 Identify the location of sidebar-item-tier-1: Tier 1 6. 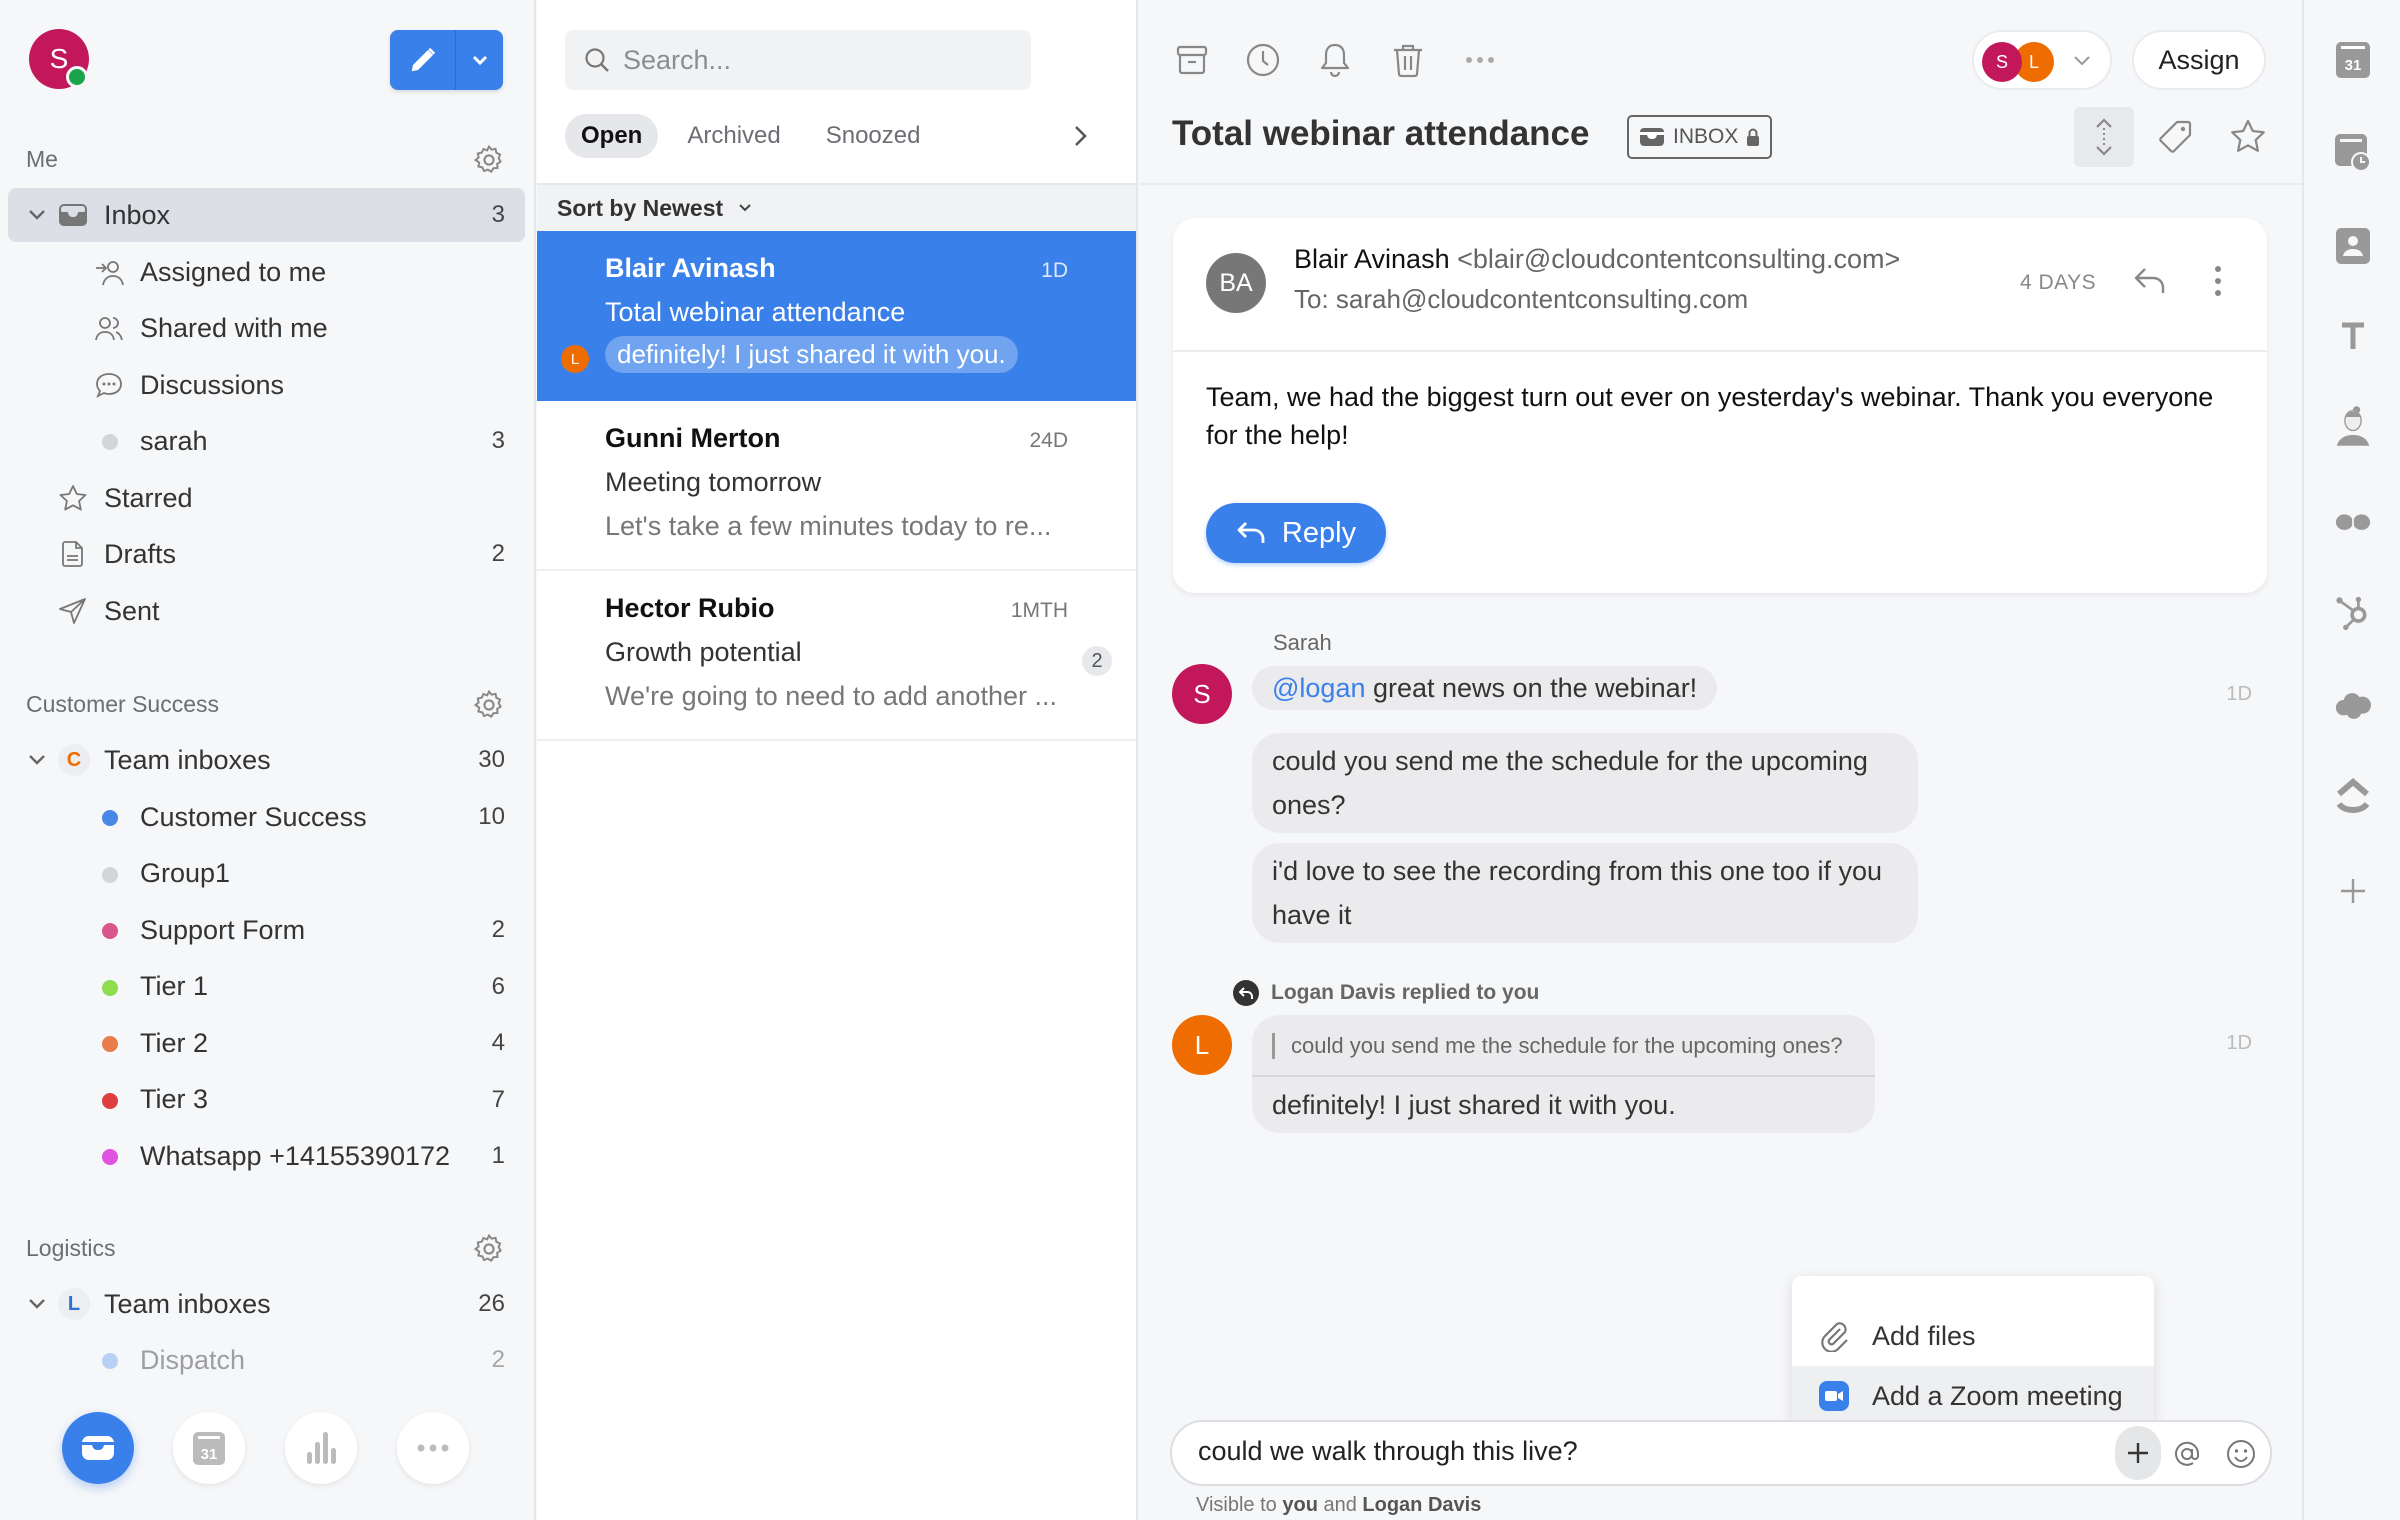
(266, 987).